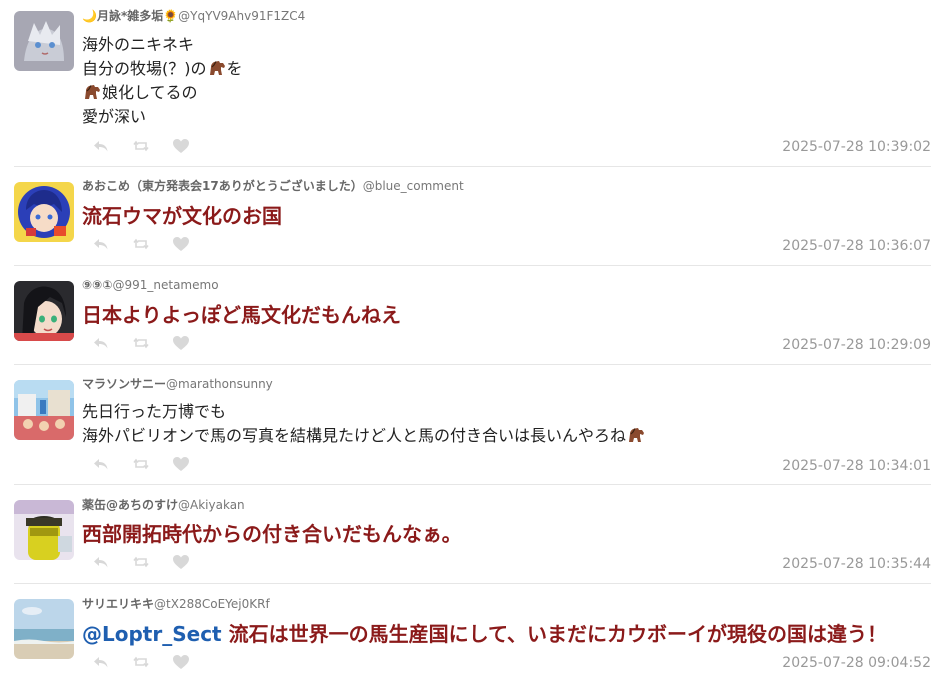 The width and height of the screenshot is (942, 682). I want to click on display-name: ⑨⑨①, so click(97, 285).